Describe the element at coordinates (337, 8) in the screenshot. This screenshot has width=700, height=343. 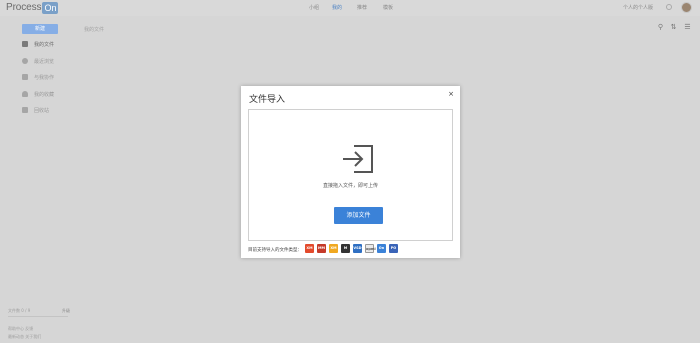
I see `nav-item-mine: 我的` at that location.